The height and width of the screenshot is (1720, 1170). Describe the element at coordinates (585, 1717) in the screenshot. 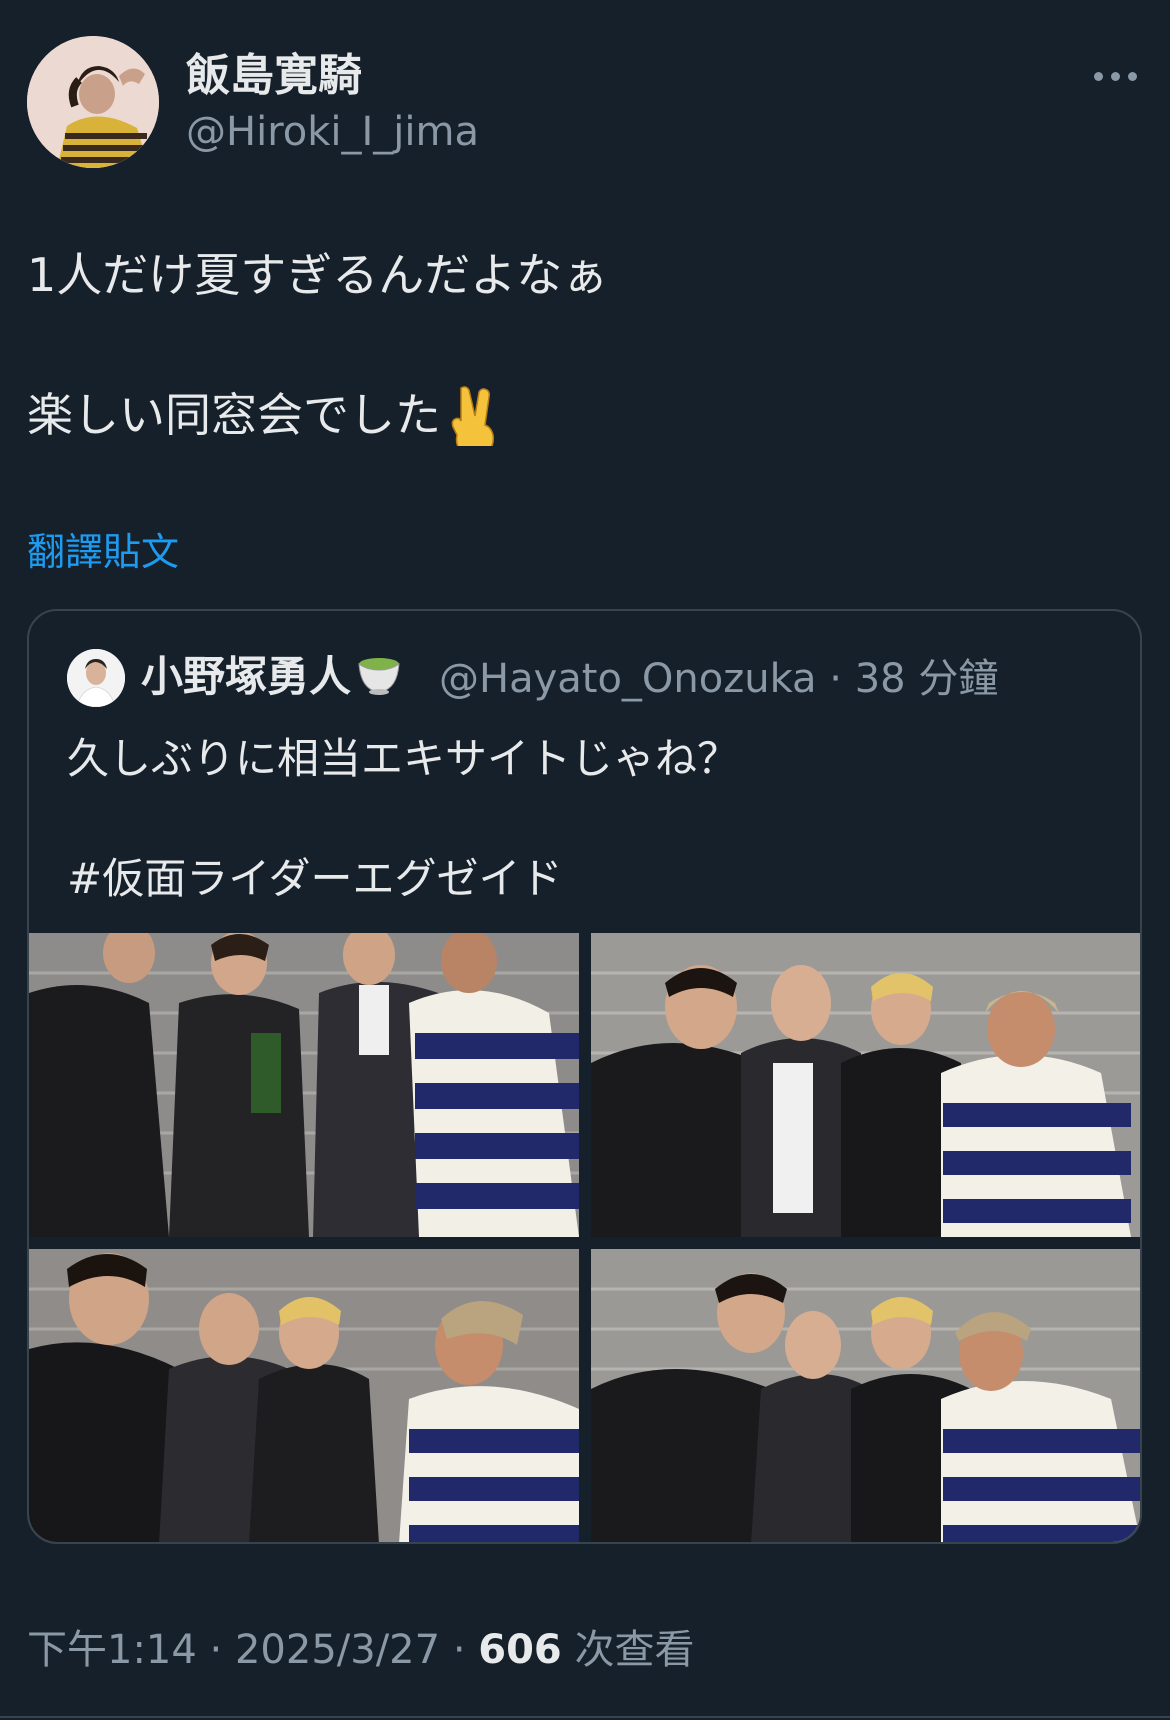

I see `divider` at that location.